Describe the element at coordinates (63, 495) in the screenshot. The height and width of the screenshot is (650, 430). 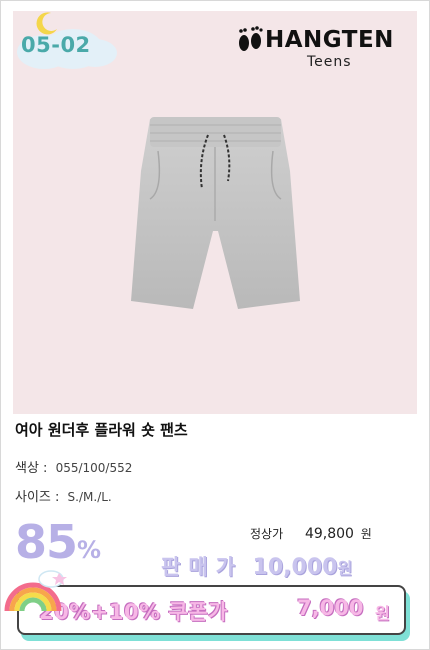
I see `size-spec: 사이즈 : S./M./L.` at that location.